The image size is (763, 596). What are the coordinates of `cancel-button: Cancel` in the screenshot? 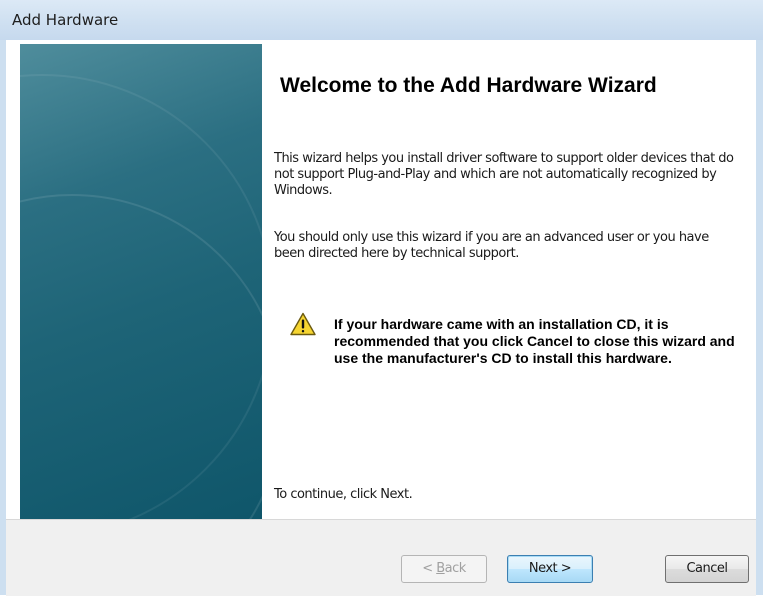 It's located at (707, 569).